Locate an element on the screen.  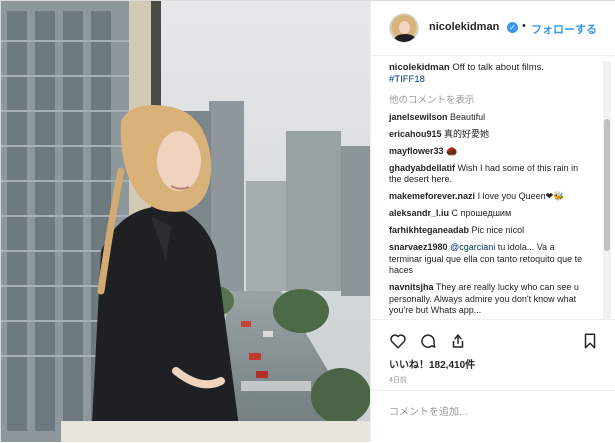
avatar is located at coordinates (404, 28).